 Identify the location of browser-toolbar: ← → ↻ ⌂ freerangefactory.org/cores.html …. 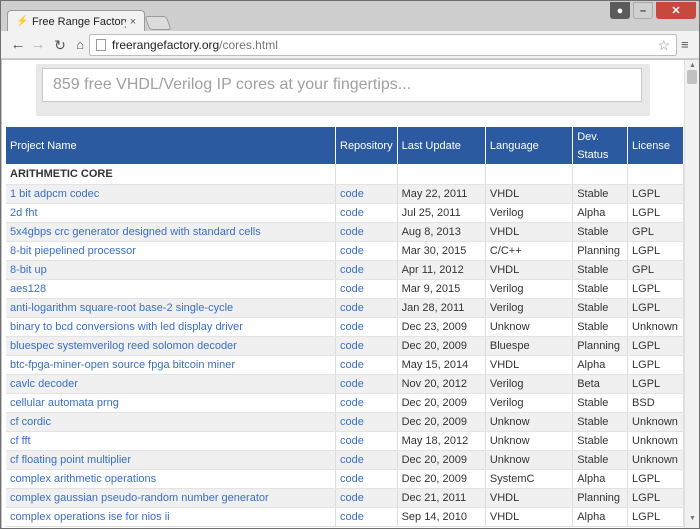
(350, 45).